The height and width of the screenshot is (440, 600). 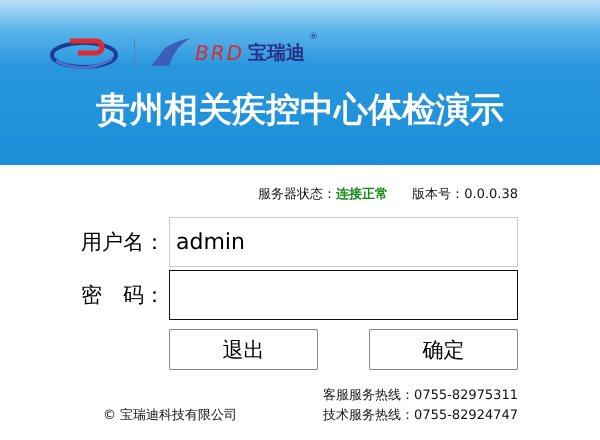 I want to click on registered-mark: ®, so click(x=313, y=37).